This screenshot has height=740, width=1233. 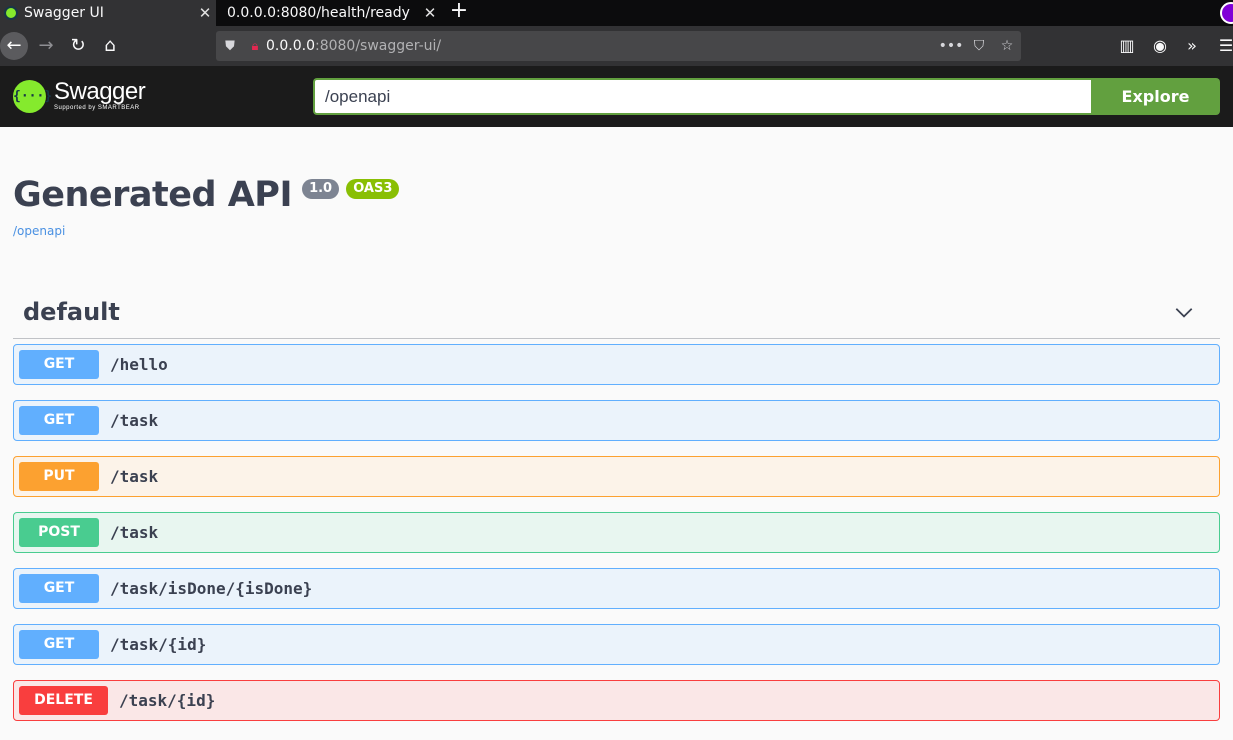 I want to click on swagger-logo: {···} Swagger Supported by SMARTBEAR, so click(x=79, y=96).